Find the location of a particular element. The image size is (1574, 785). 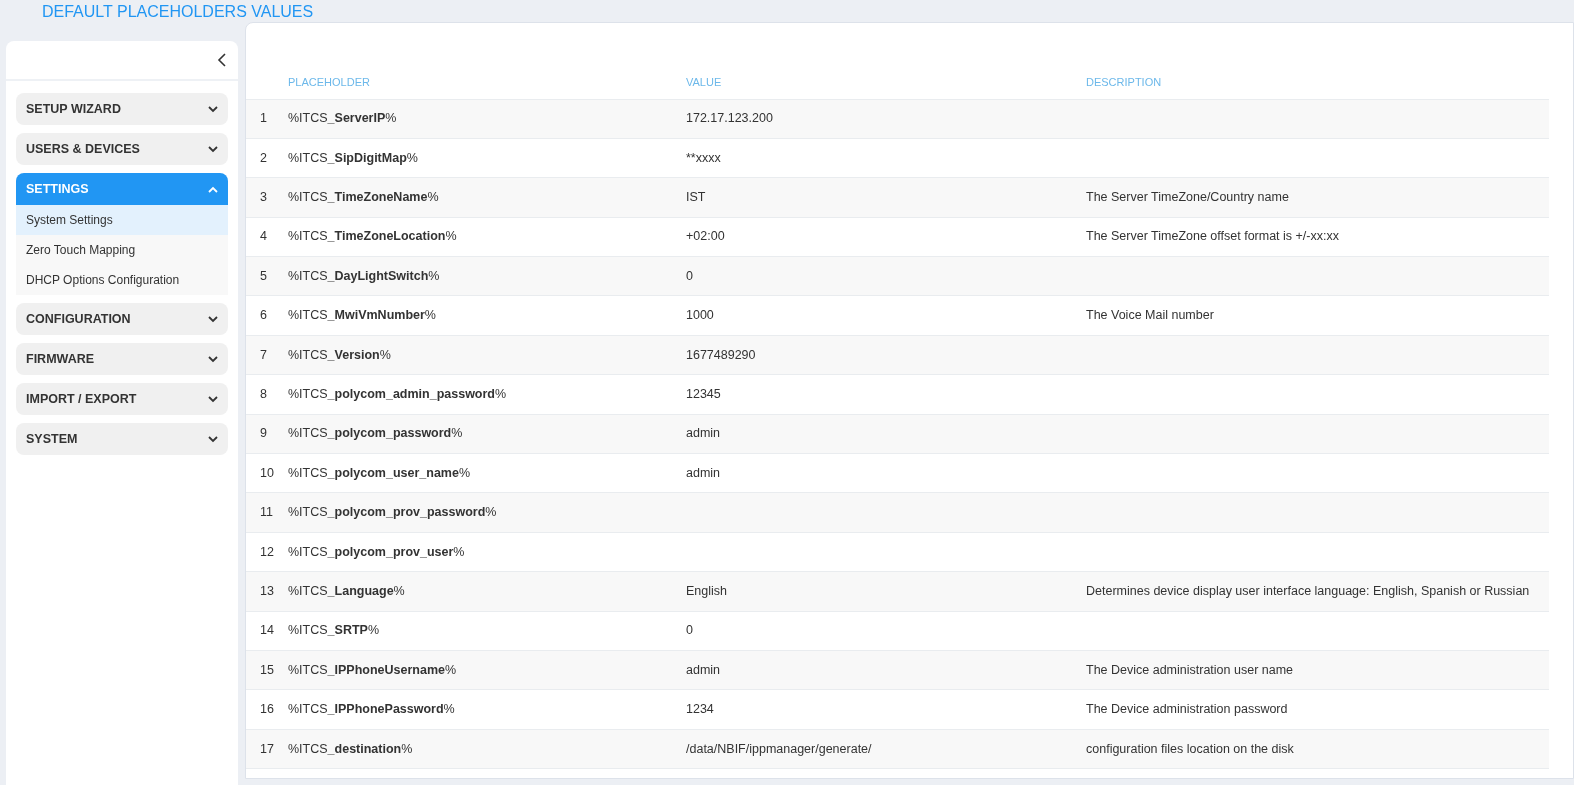

table-cell: %ITCS_MwiVmNumber% is located at coordinates (487, 315).